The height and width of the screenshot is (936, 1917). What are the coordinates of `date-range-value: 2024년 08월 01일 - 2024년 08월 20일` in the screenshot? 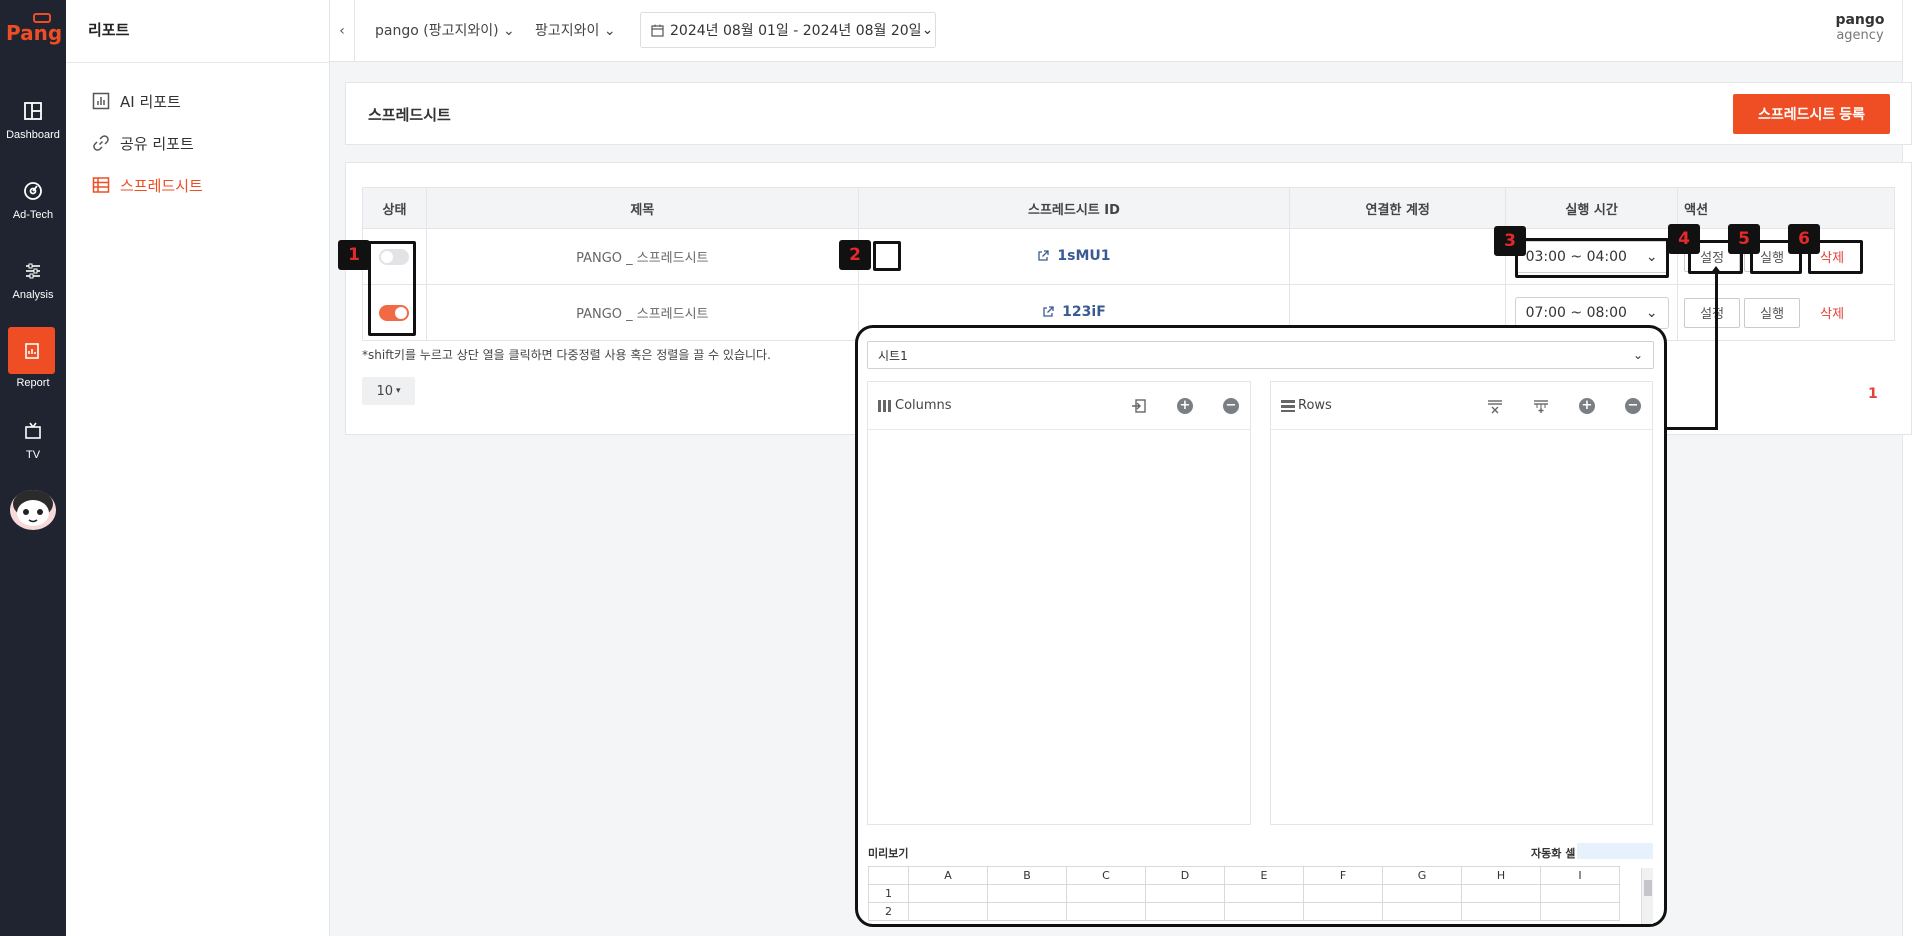 It's located at (796, 31).